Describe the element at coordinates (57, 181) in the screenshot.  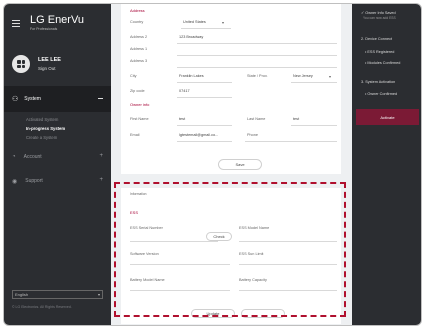
I see `nav-support: ◉ Support +` at that location.